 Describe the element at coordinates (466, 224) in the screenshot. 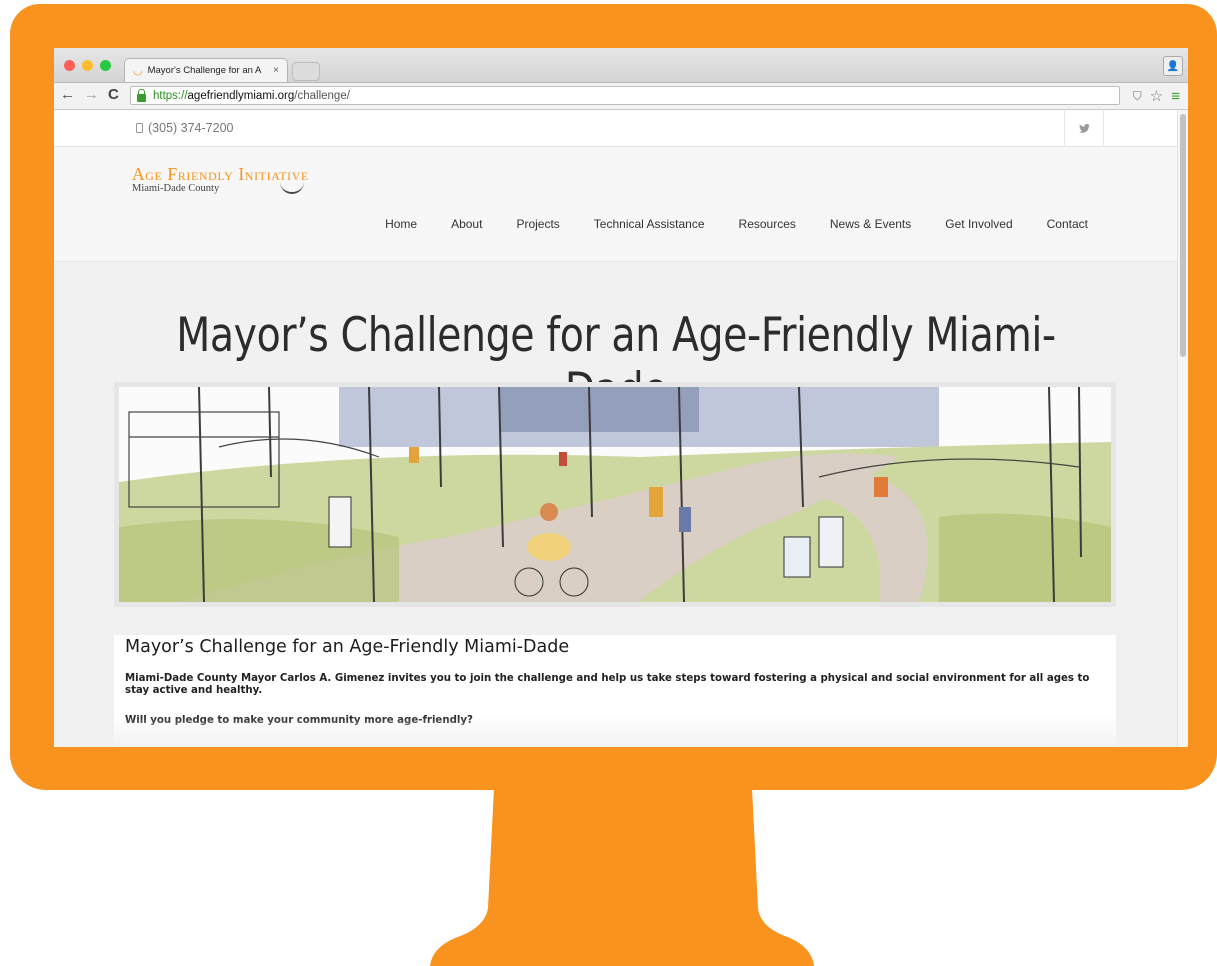

I see `nav-about: About` at that location.